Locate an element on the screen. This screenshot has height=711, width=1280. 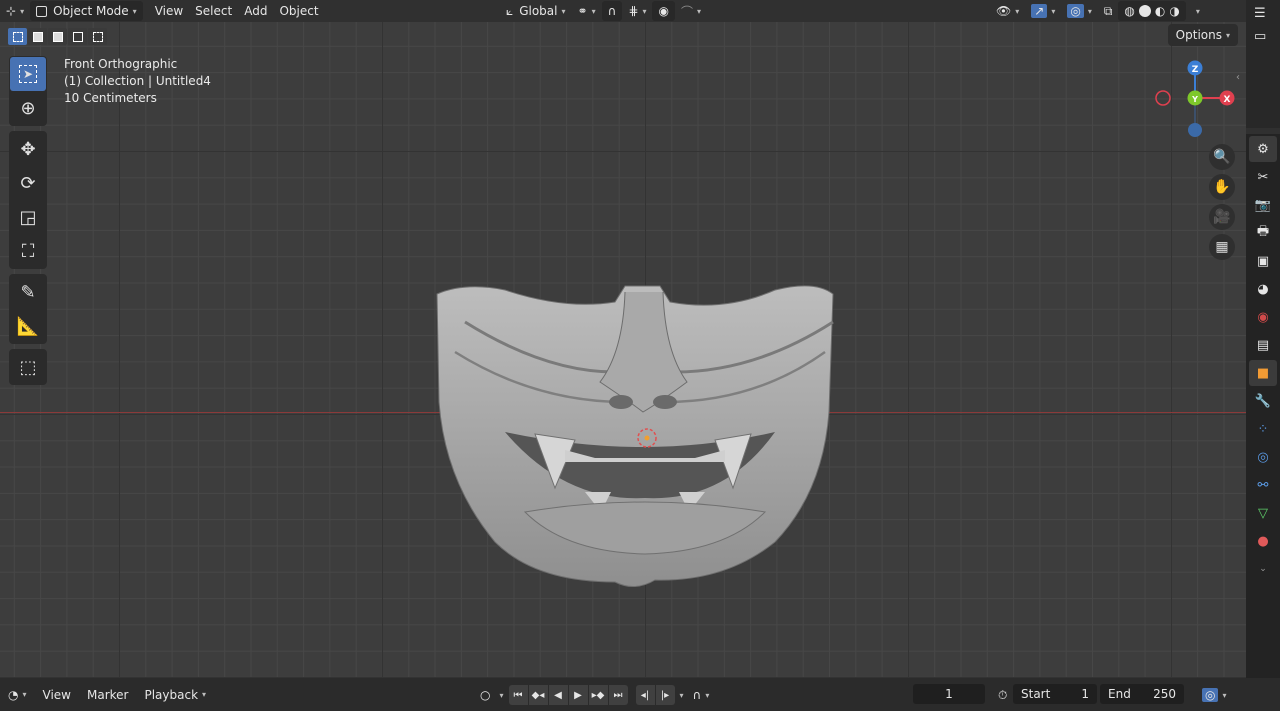
menu-view: View is located at coordinates (169, 11).